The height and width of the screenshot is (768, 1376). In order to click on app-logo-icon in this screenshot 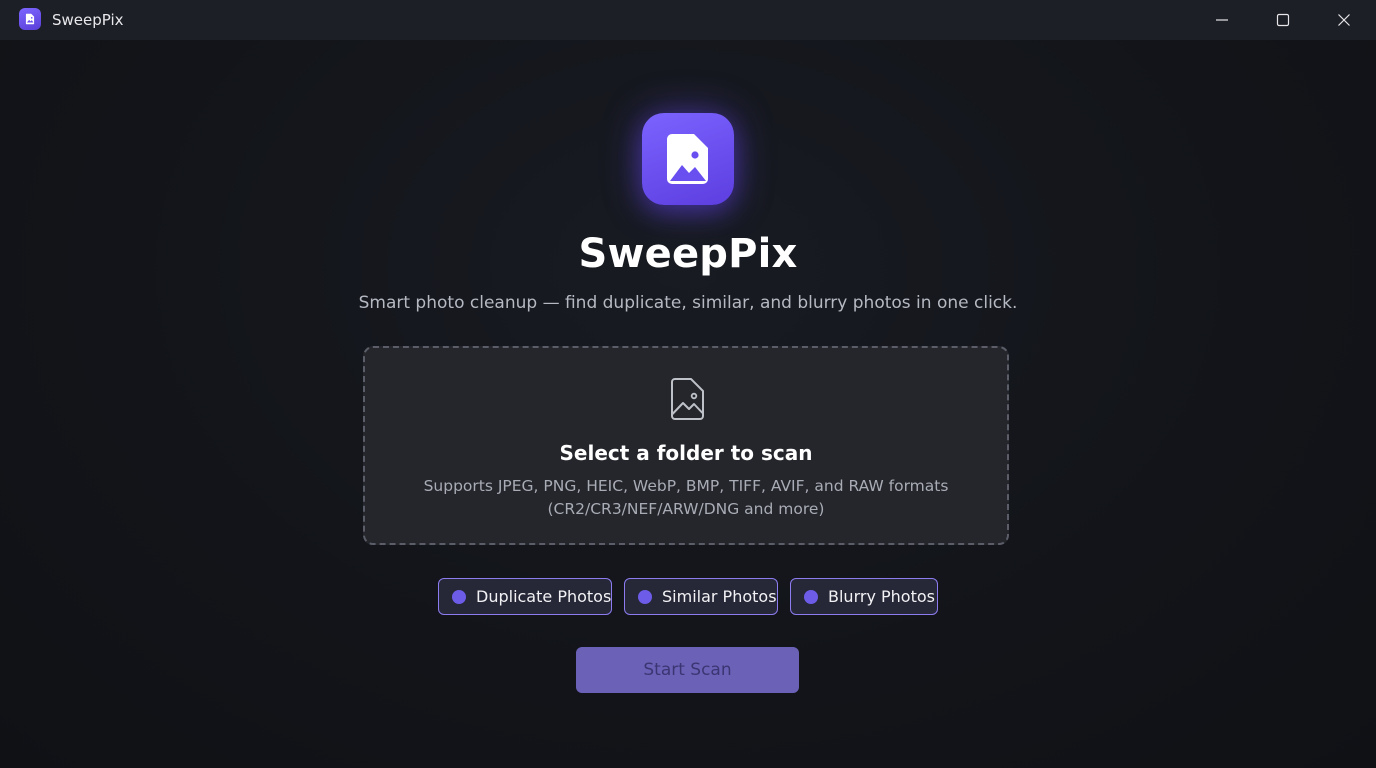, I will do `click(30, 19)`.